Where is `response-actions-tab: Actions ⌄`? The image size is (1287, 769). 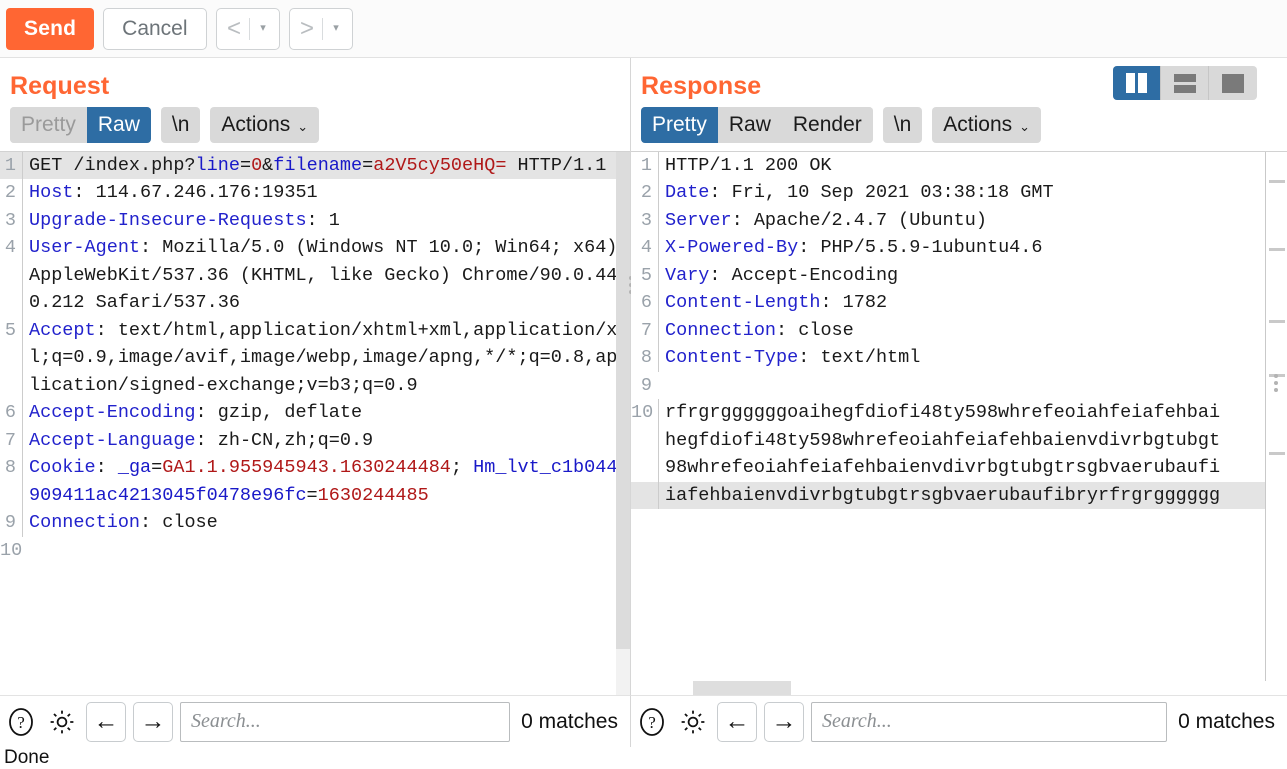 response-actions-tab: Actions ⌄ is located at coordinates (987, 125).